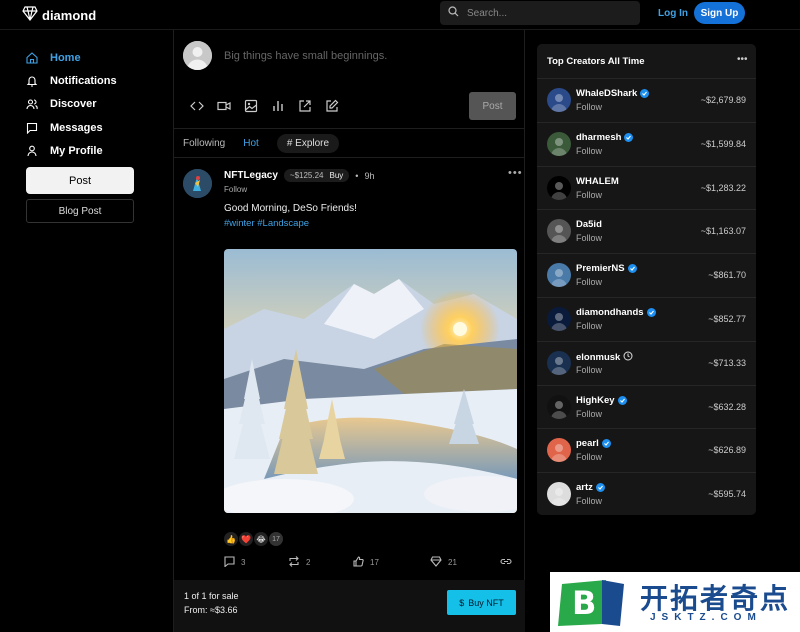 The height and width of the screenshot is (632, 800). What do you see at coordinates (646, 143) in the screenshot?
I see `creator-row: dharmesh Follow ~$1,599.84` at bounding box center [646, 143].